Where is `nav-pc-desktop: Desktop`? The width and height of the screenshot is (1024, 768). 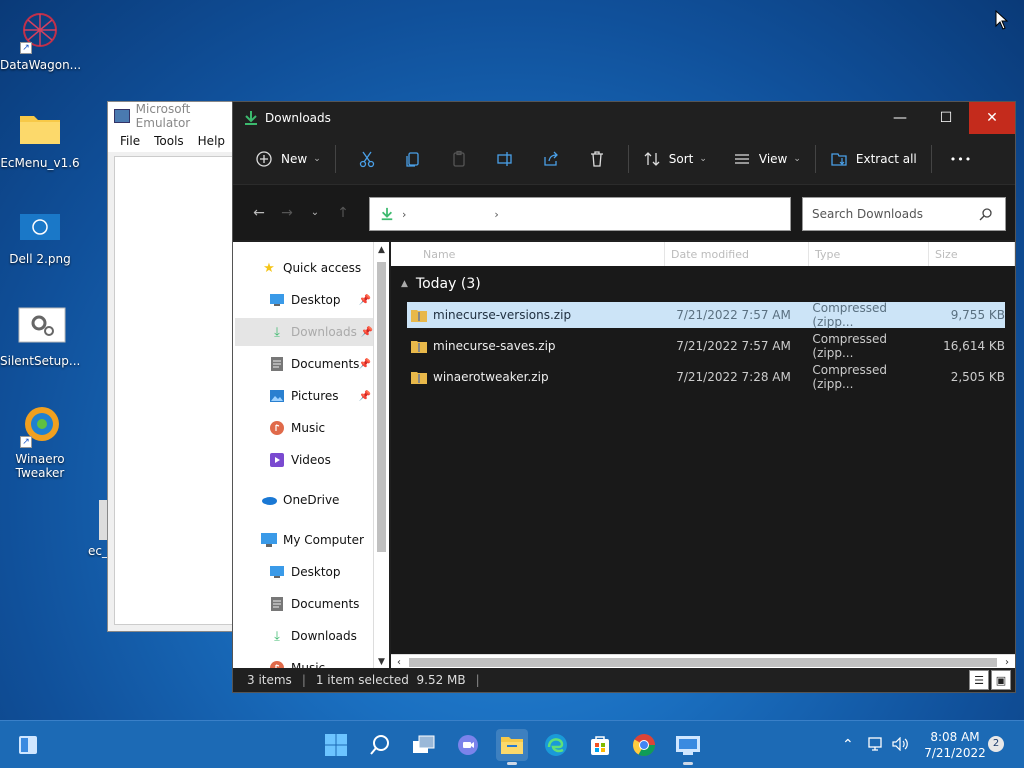 nav-pc-desktop: Desktop is located at coordinates (303, 572).